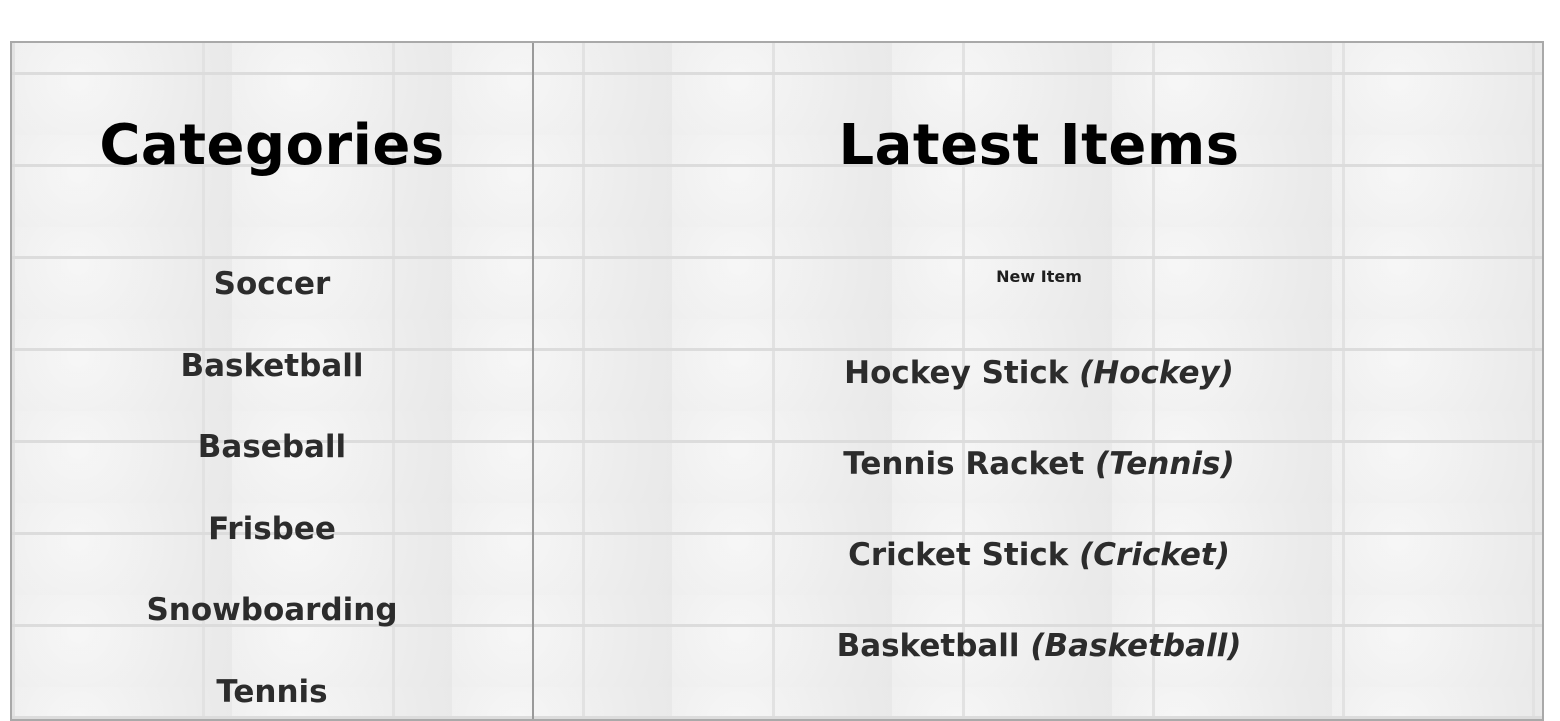  What do you see at coordinates (1039, 489) in the screenshot?
I see `latest-item-link: Tennis Racket (Tennis)` at bounding box center [1039, 489].